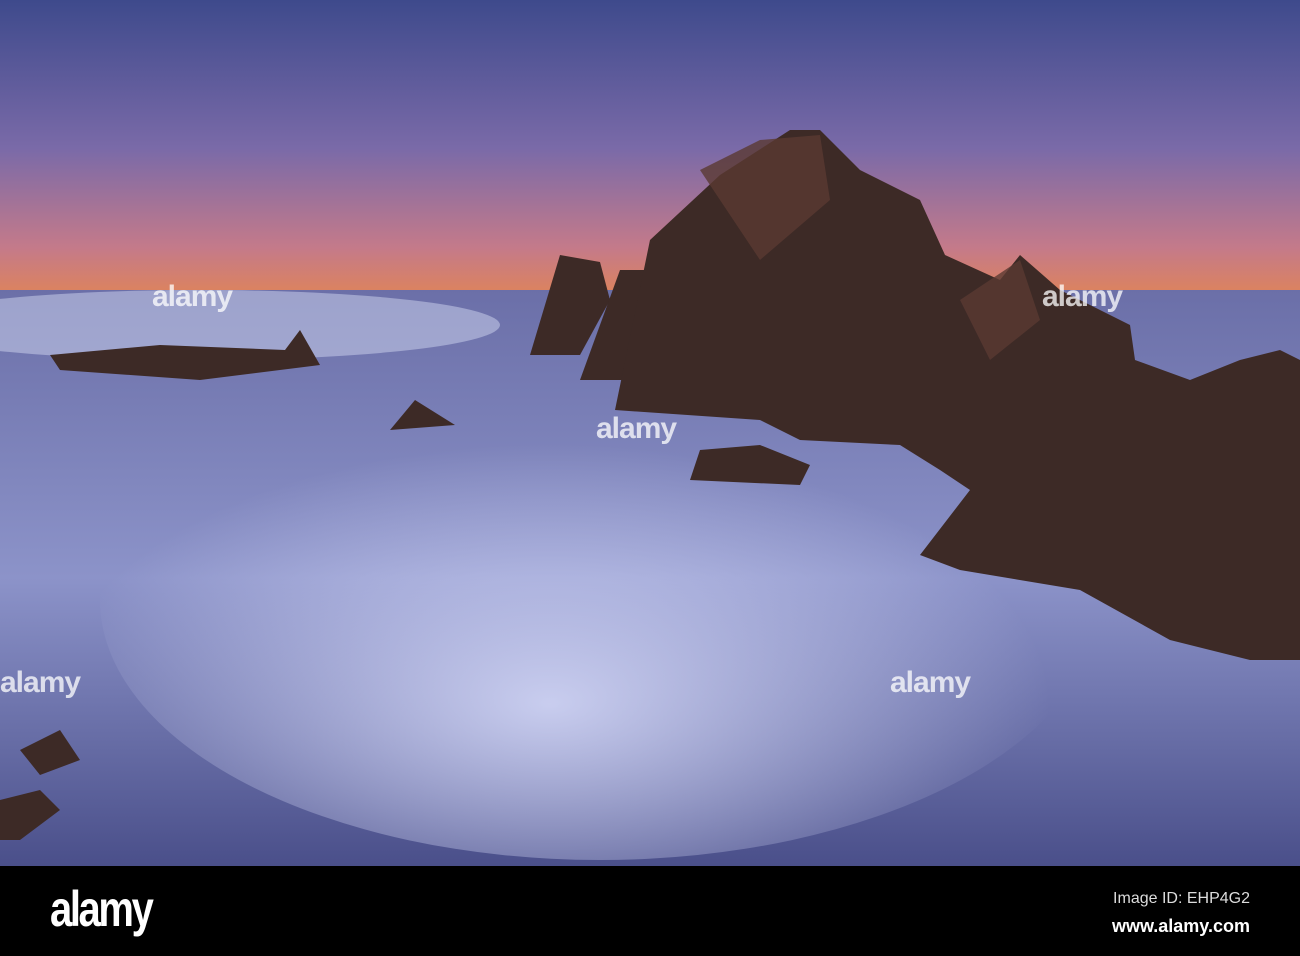  I want to click on footer-bar: alamy Image ID: EHP4G2 www.alamy.com, so click(650, 911).